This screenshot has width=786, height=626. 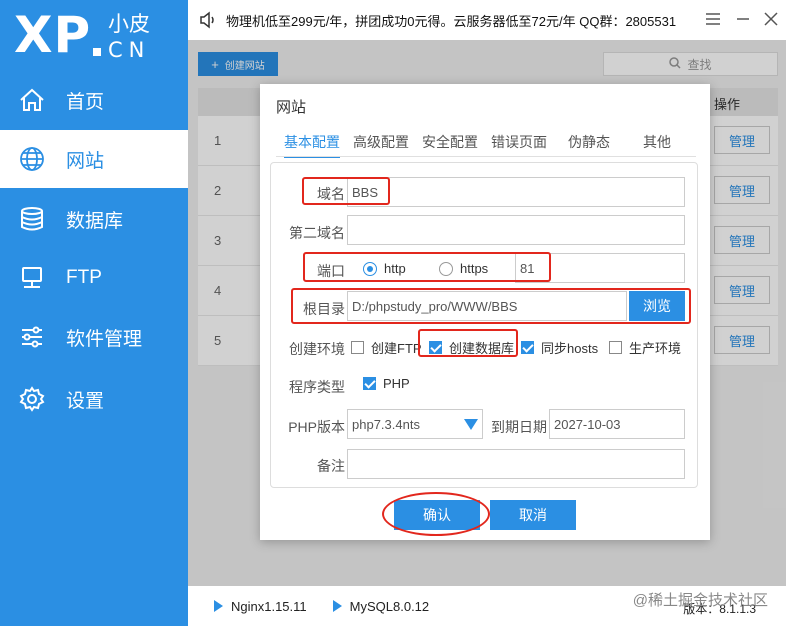 What do you see at coordinates (32, 100) in the screenshot?
I see `home-icon` at bounding box center [32, 100].